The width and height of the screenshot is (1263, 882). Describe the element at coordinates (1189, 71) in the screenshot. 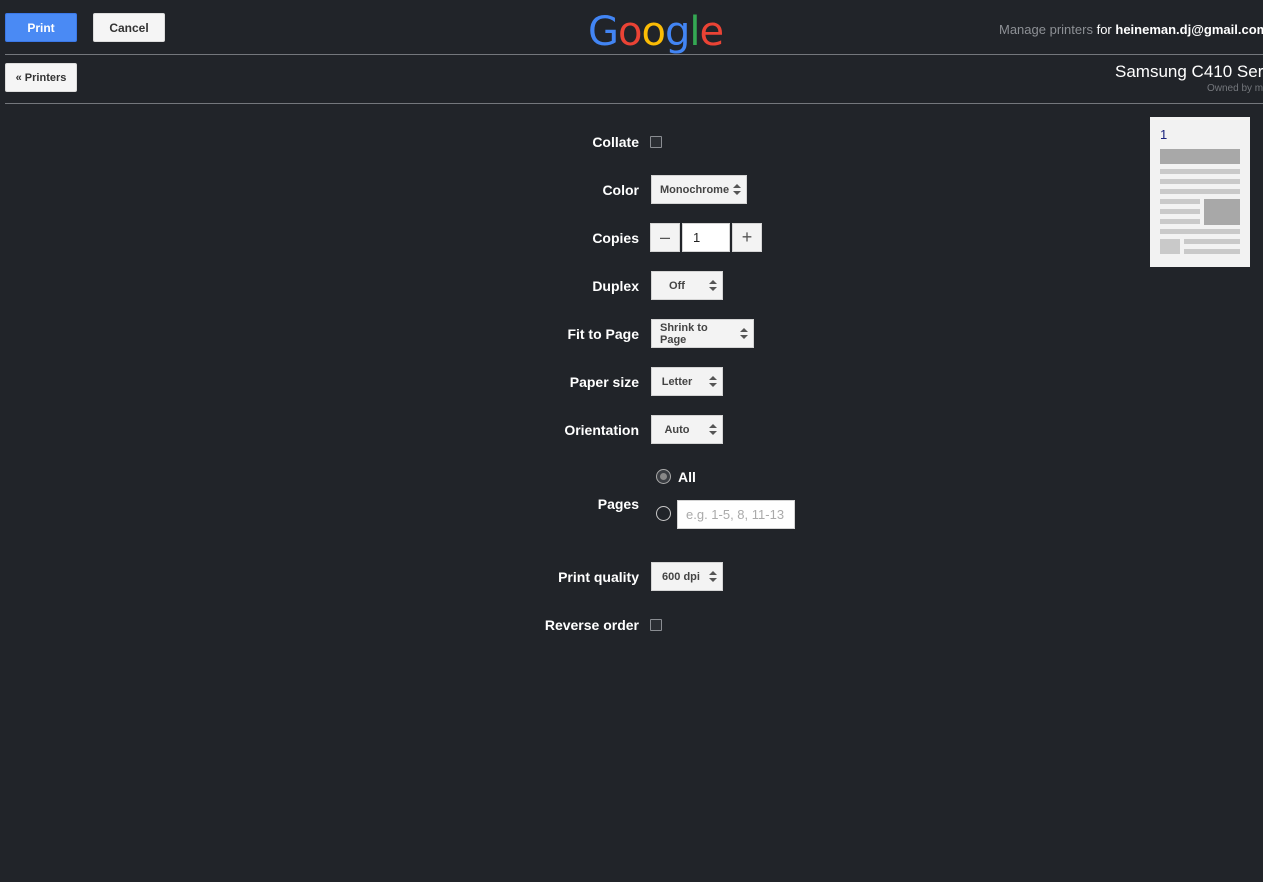

I see `printer-name: Samsung C410 Series` at that location.